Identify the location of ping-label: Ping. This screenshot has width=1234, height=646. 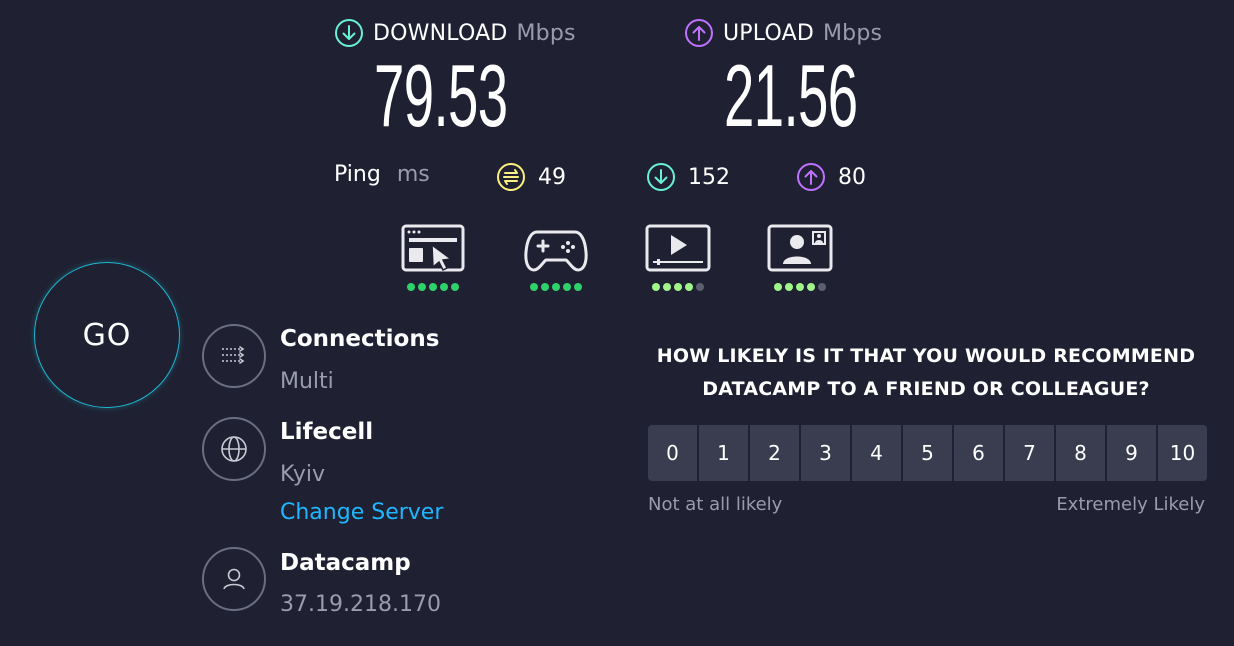
(357, 174).